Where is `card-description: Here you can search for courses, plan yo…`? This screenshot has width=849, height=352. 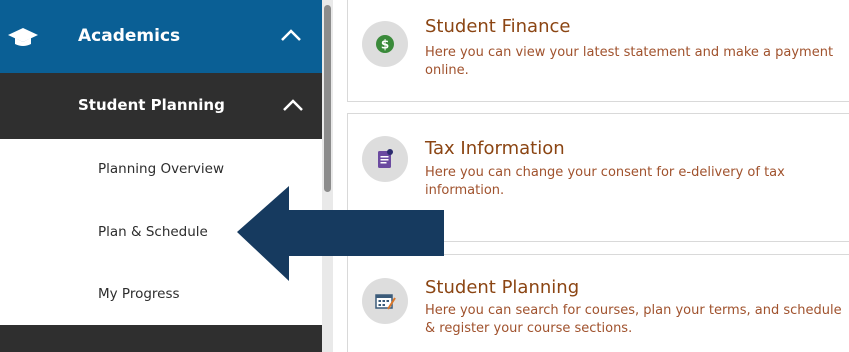 card-description: Here you can search for courses, plan yo… is located at coordinates (633, 319).